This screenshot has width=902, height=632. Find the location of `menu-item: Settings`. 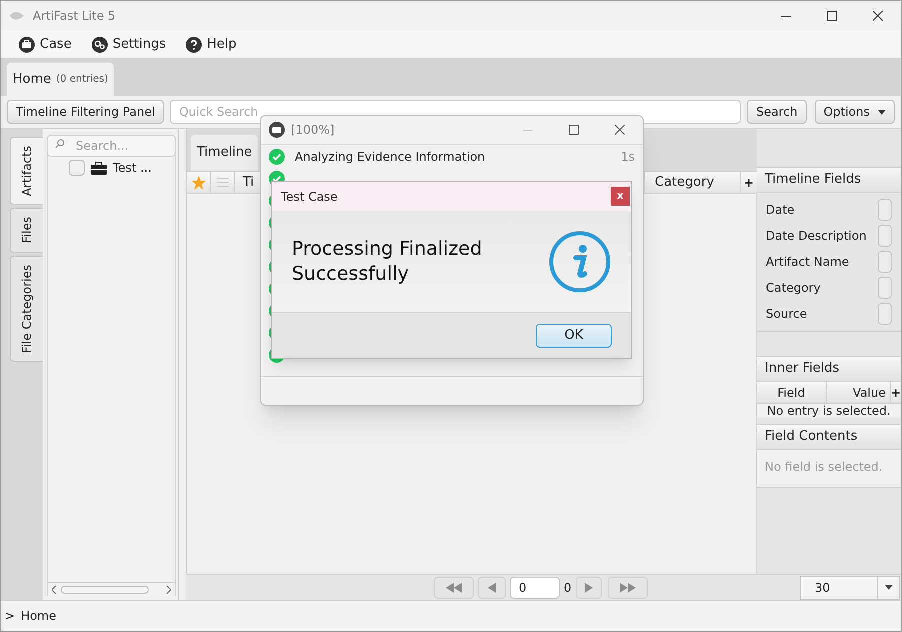

menu-item: Settings is located at coordinates (129, 44).